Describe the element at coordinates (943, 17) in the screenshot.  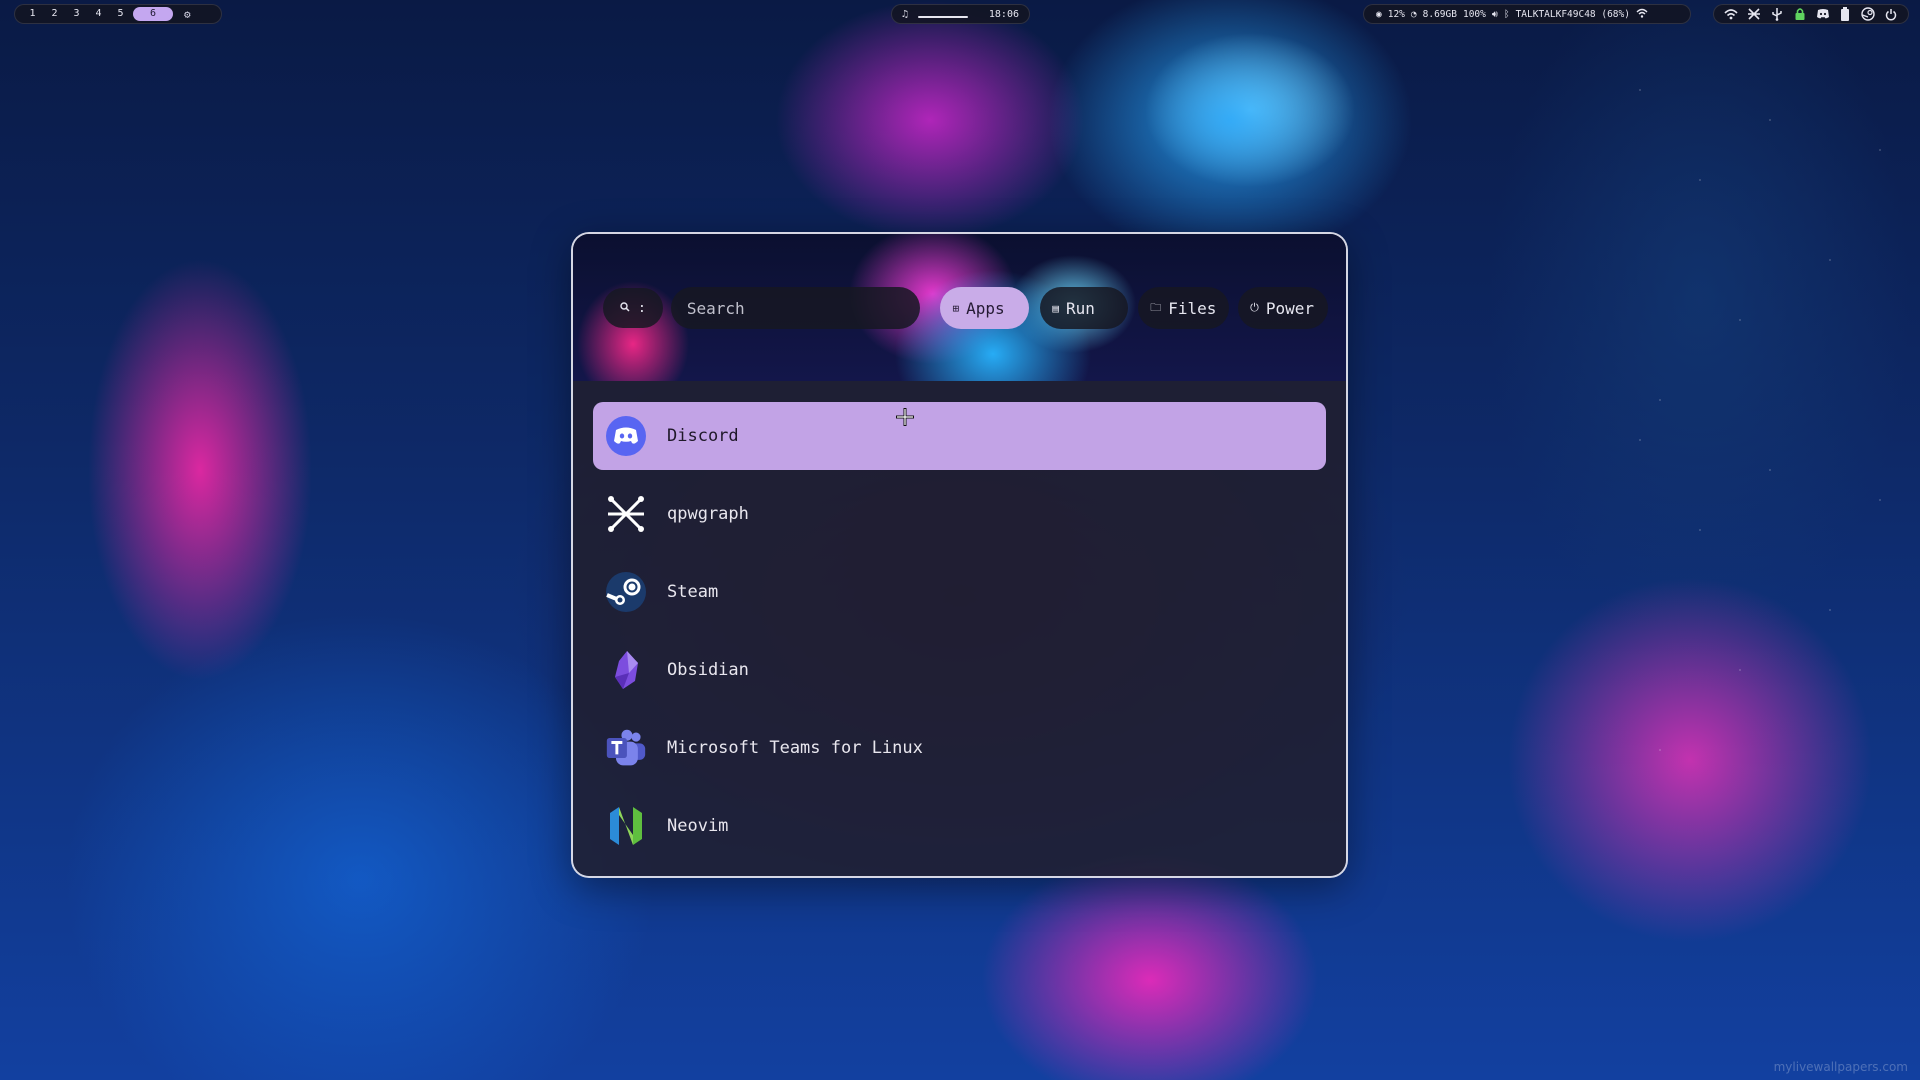
I see `media-progress-bar` at that location.